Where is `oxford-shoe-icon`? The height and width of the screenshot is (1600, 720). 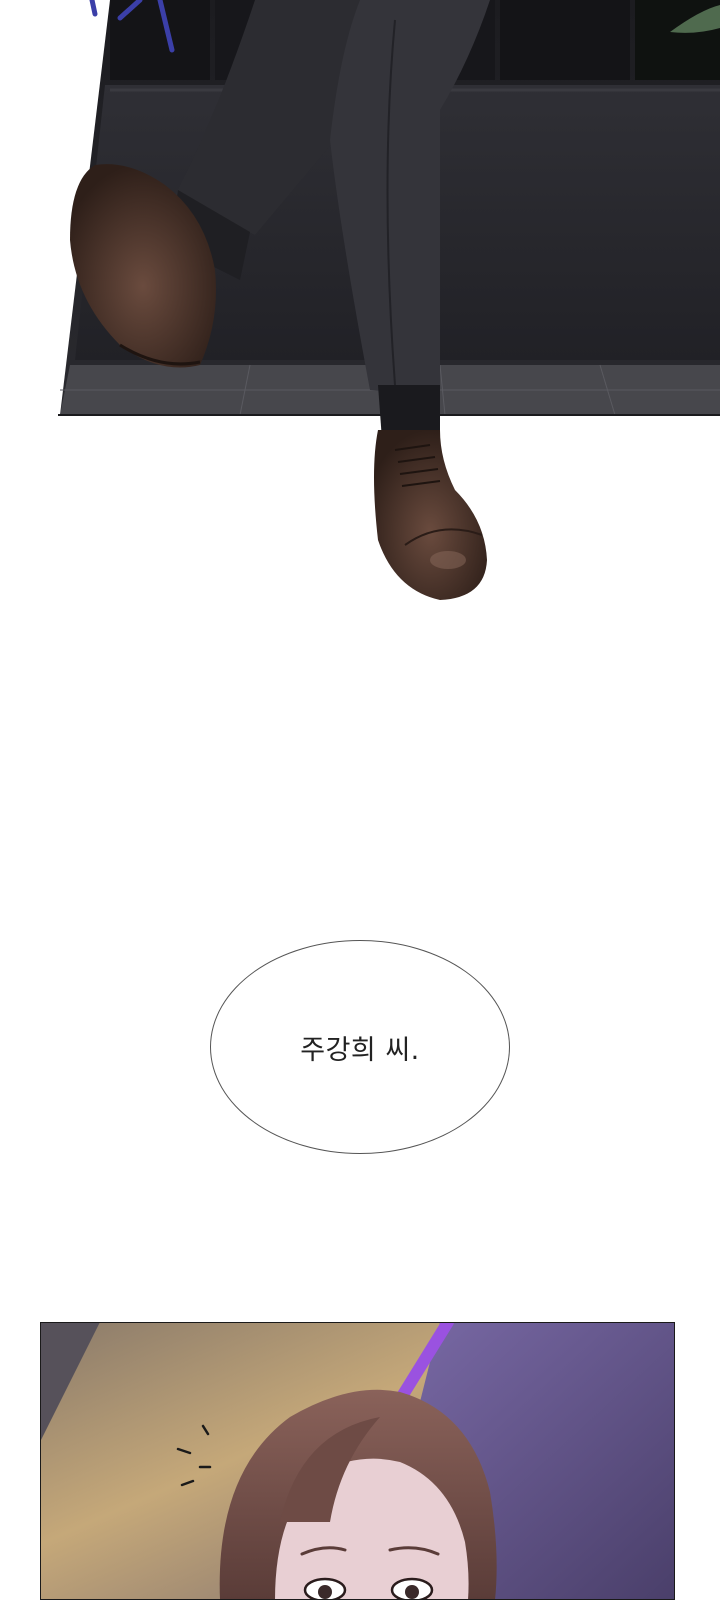
oxford-shoe-icon is located at coordinates (430, 515).